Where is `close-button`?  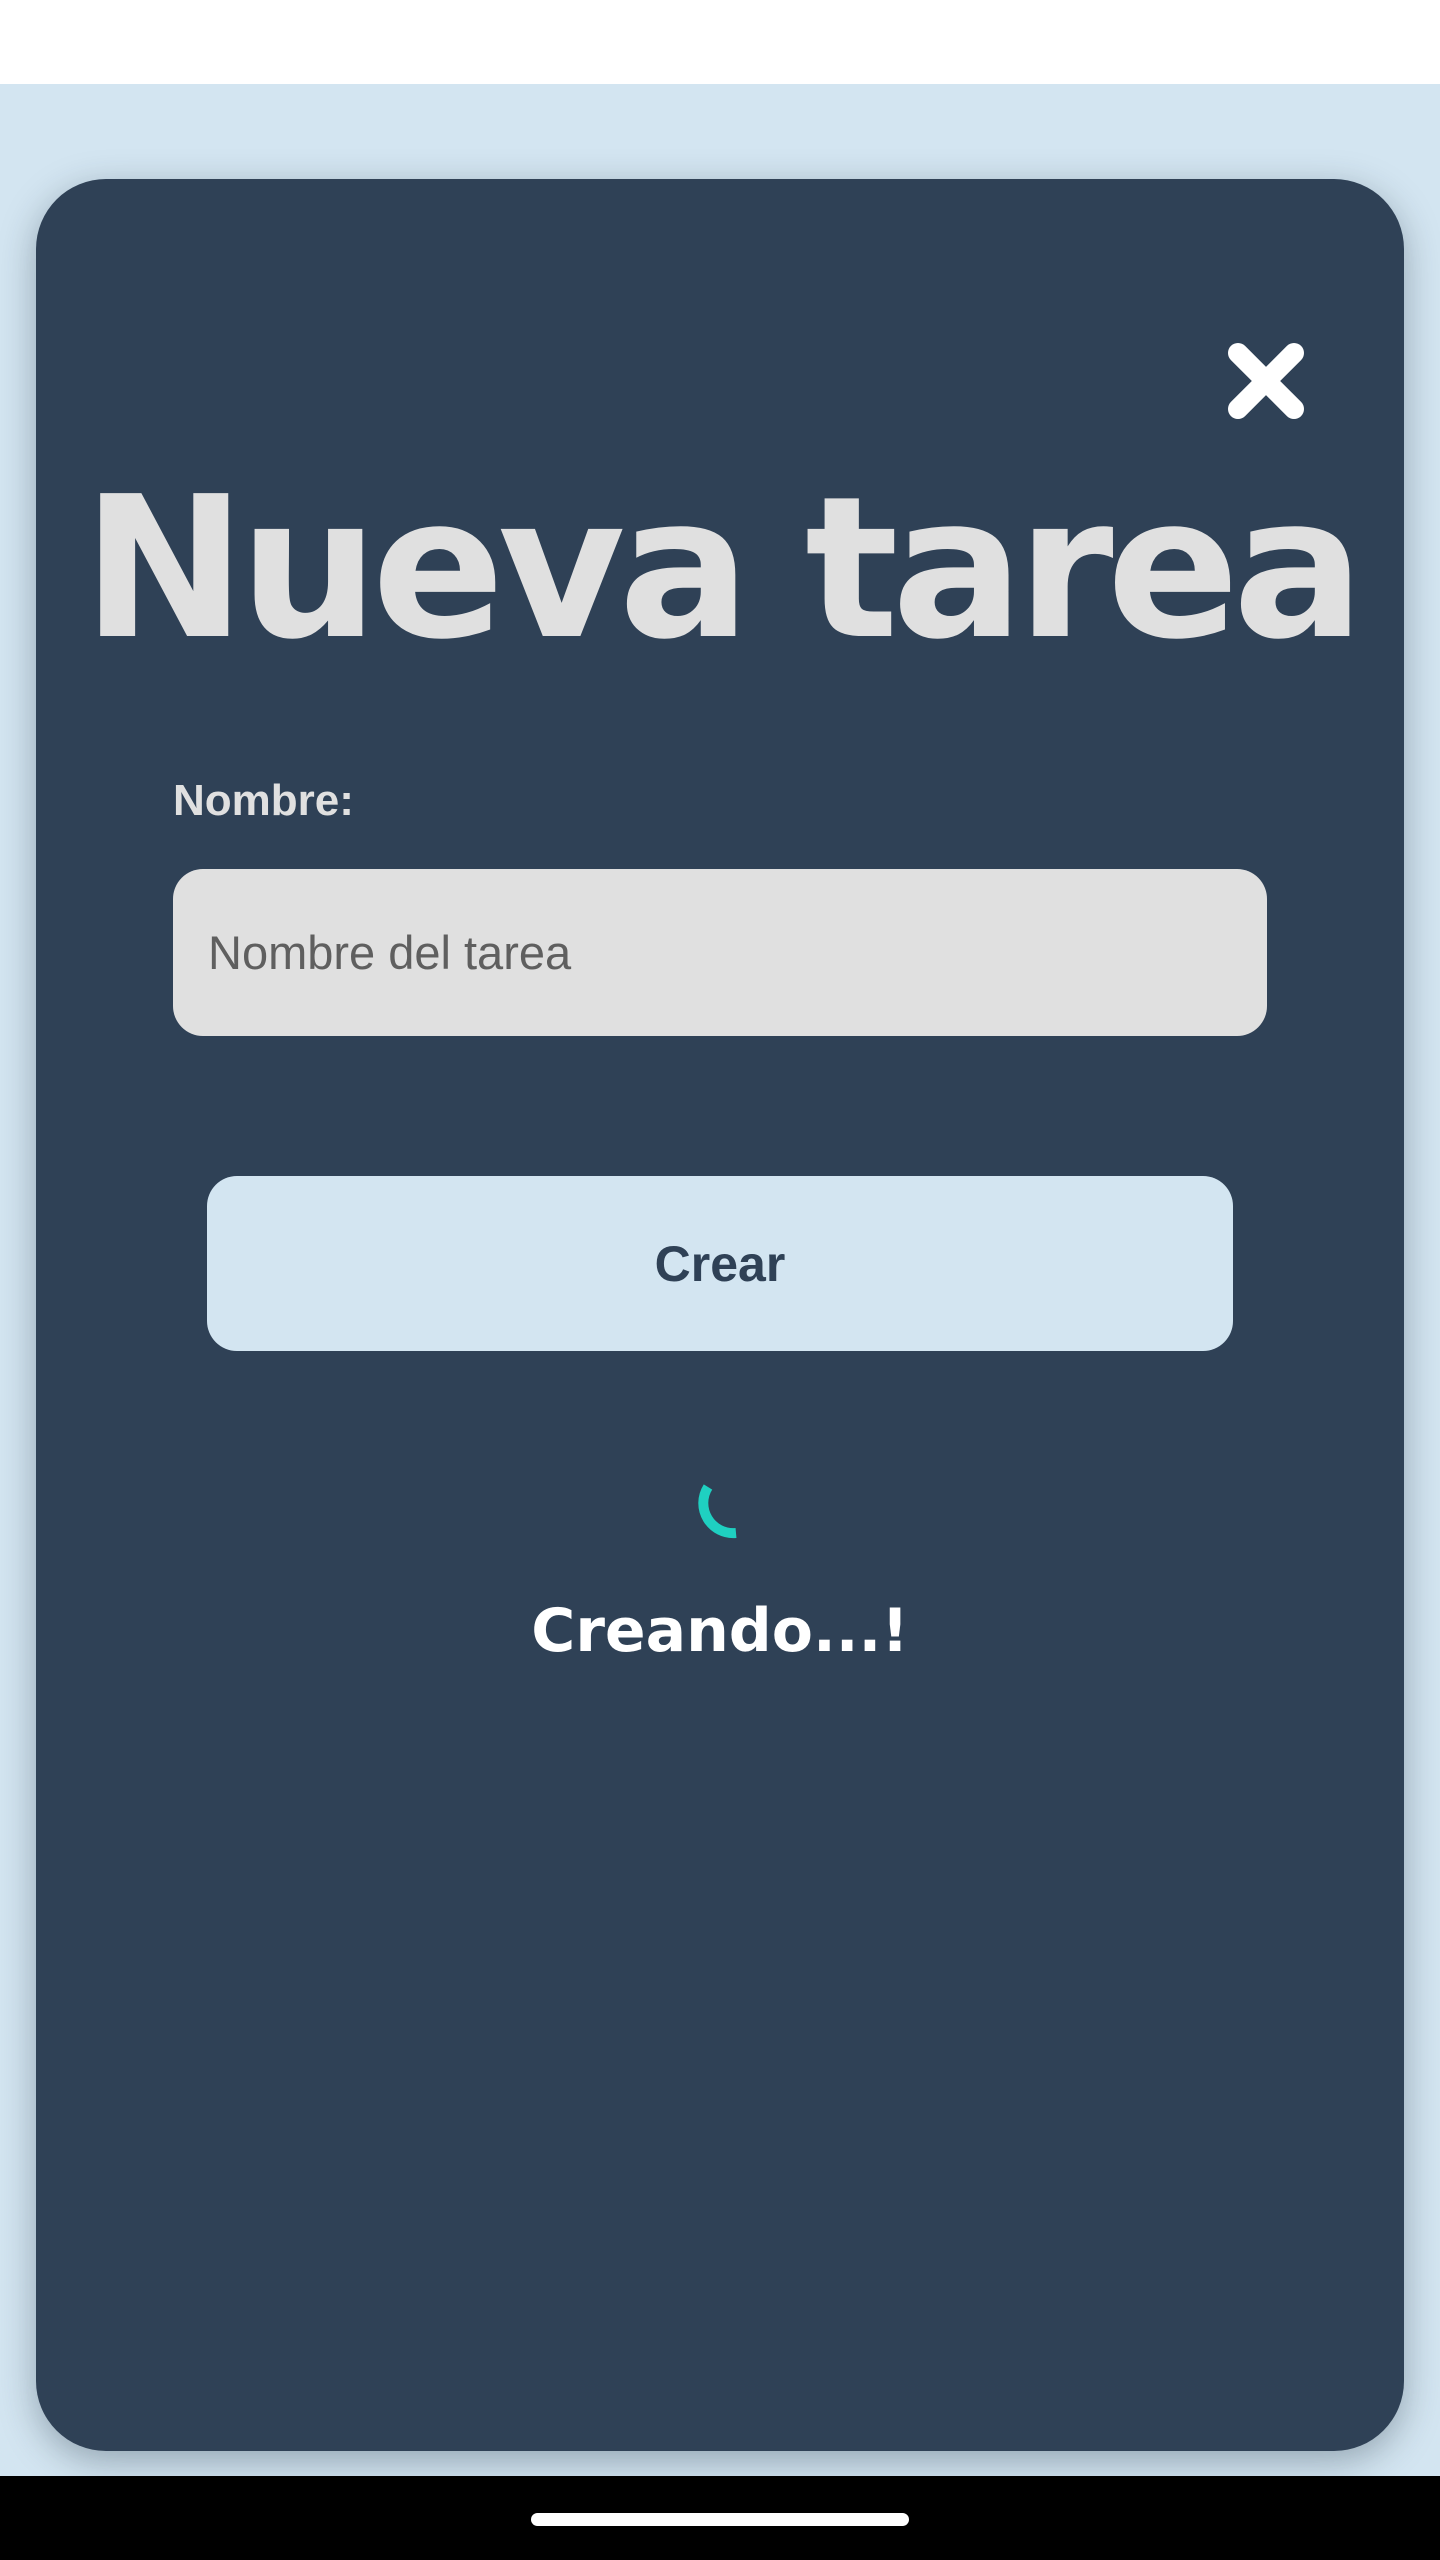 close-button is located at coordinates (1266, 381).